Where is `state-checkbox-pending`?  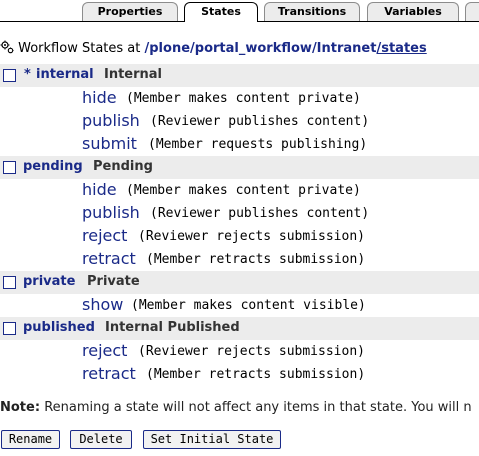
state-checkbox-pending is located at coordinates (9, 167).